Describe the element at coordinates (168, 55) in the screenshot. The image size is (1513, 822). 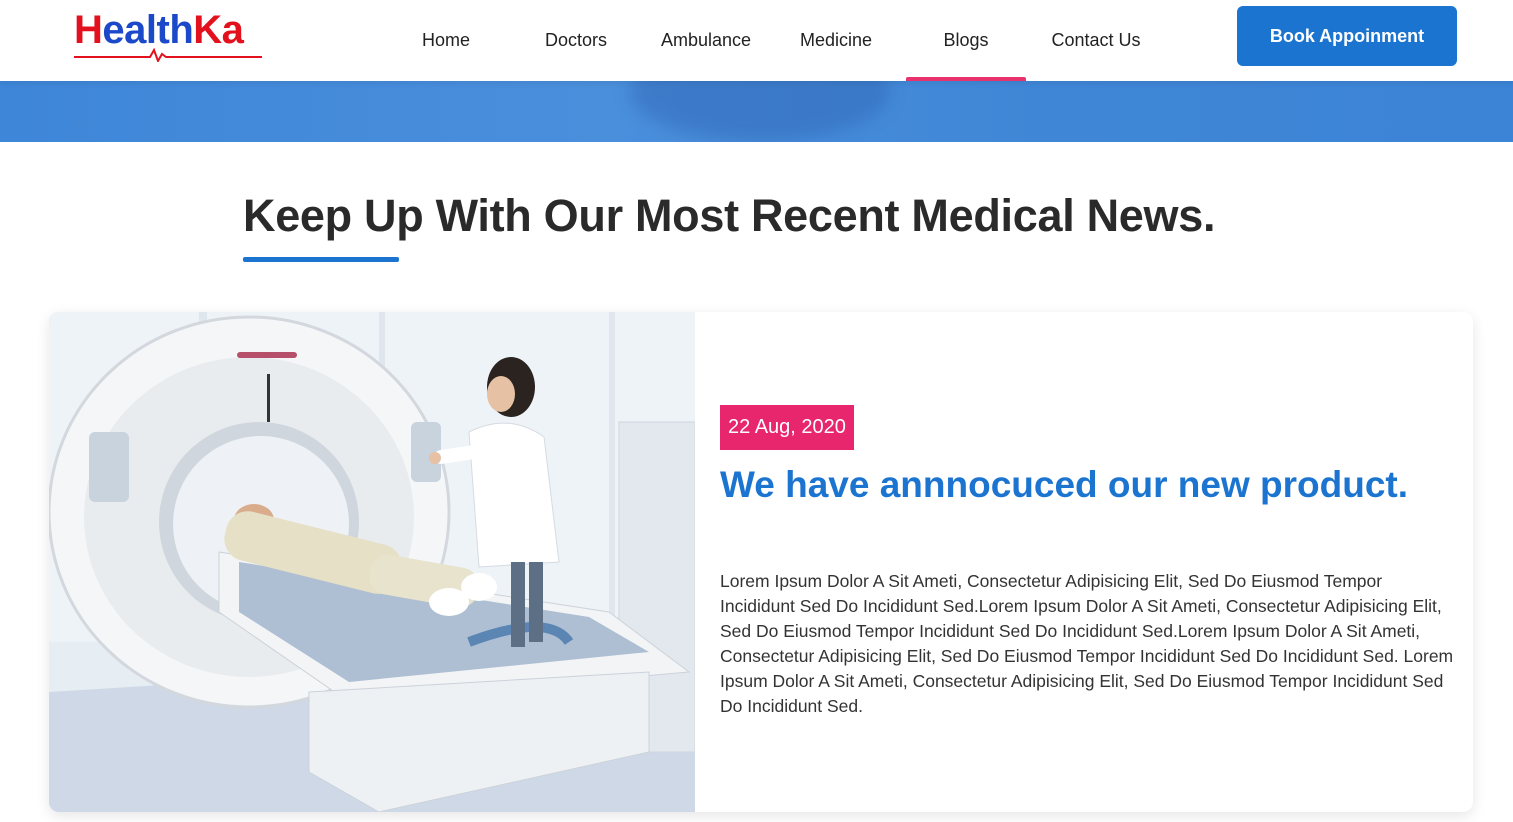
I see `heartbeat-icon` at that location.